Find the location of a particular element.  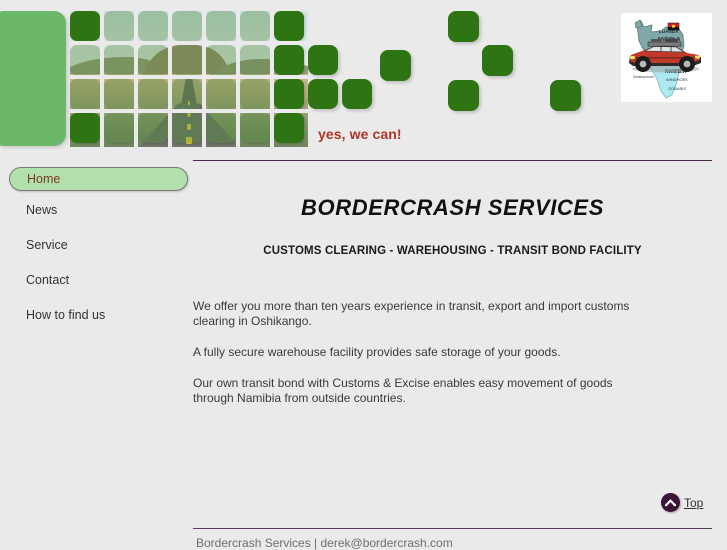

content-top-divider is located at coordinates (452, 160).